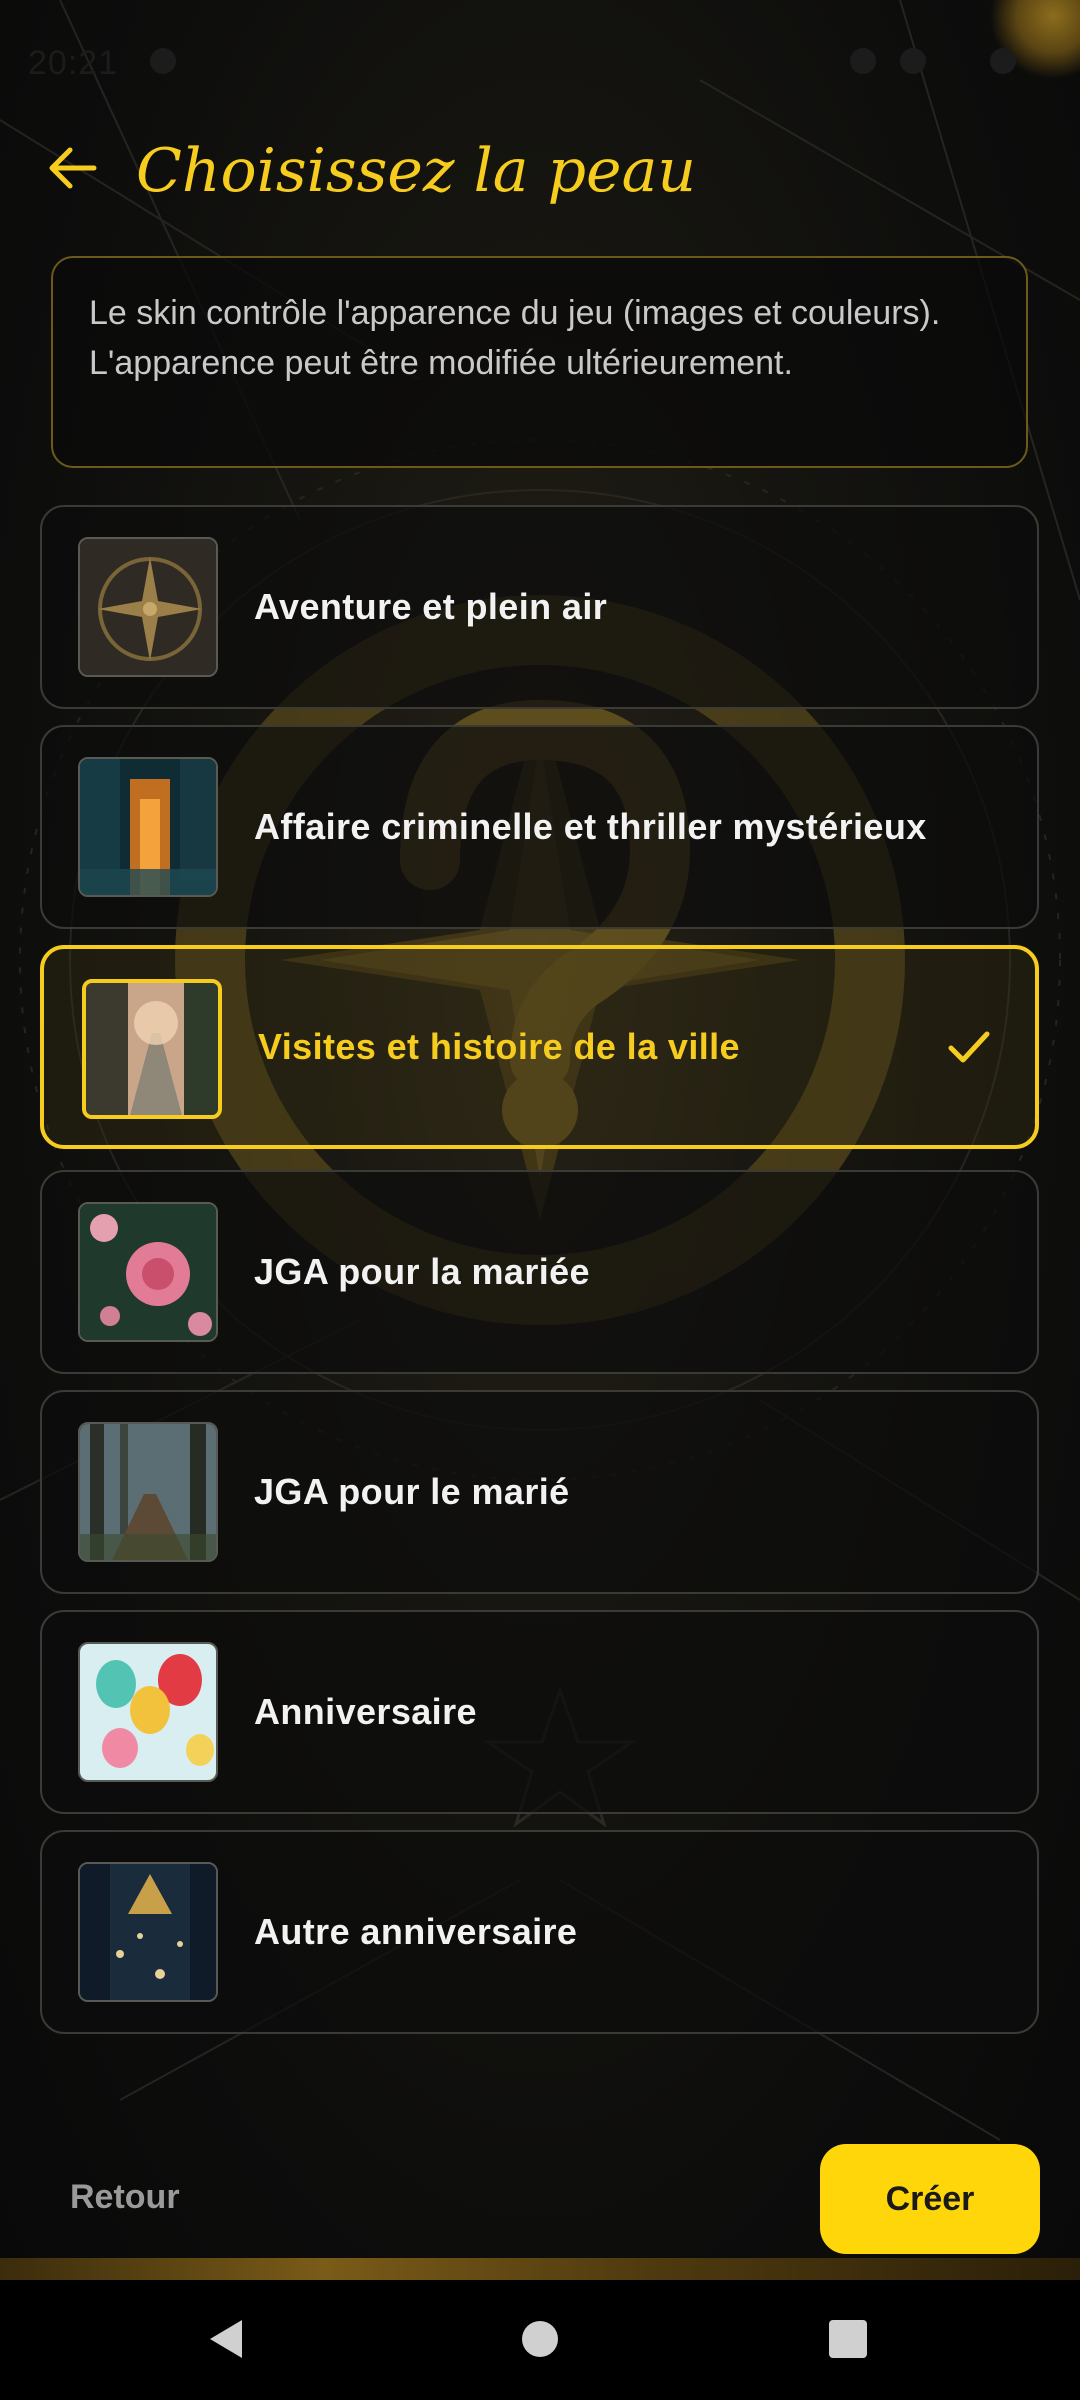  I want to click on battery-icon, so click(1003, 61).